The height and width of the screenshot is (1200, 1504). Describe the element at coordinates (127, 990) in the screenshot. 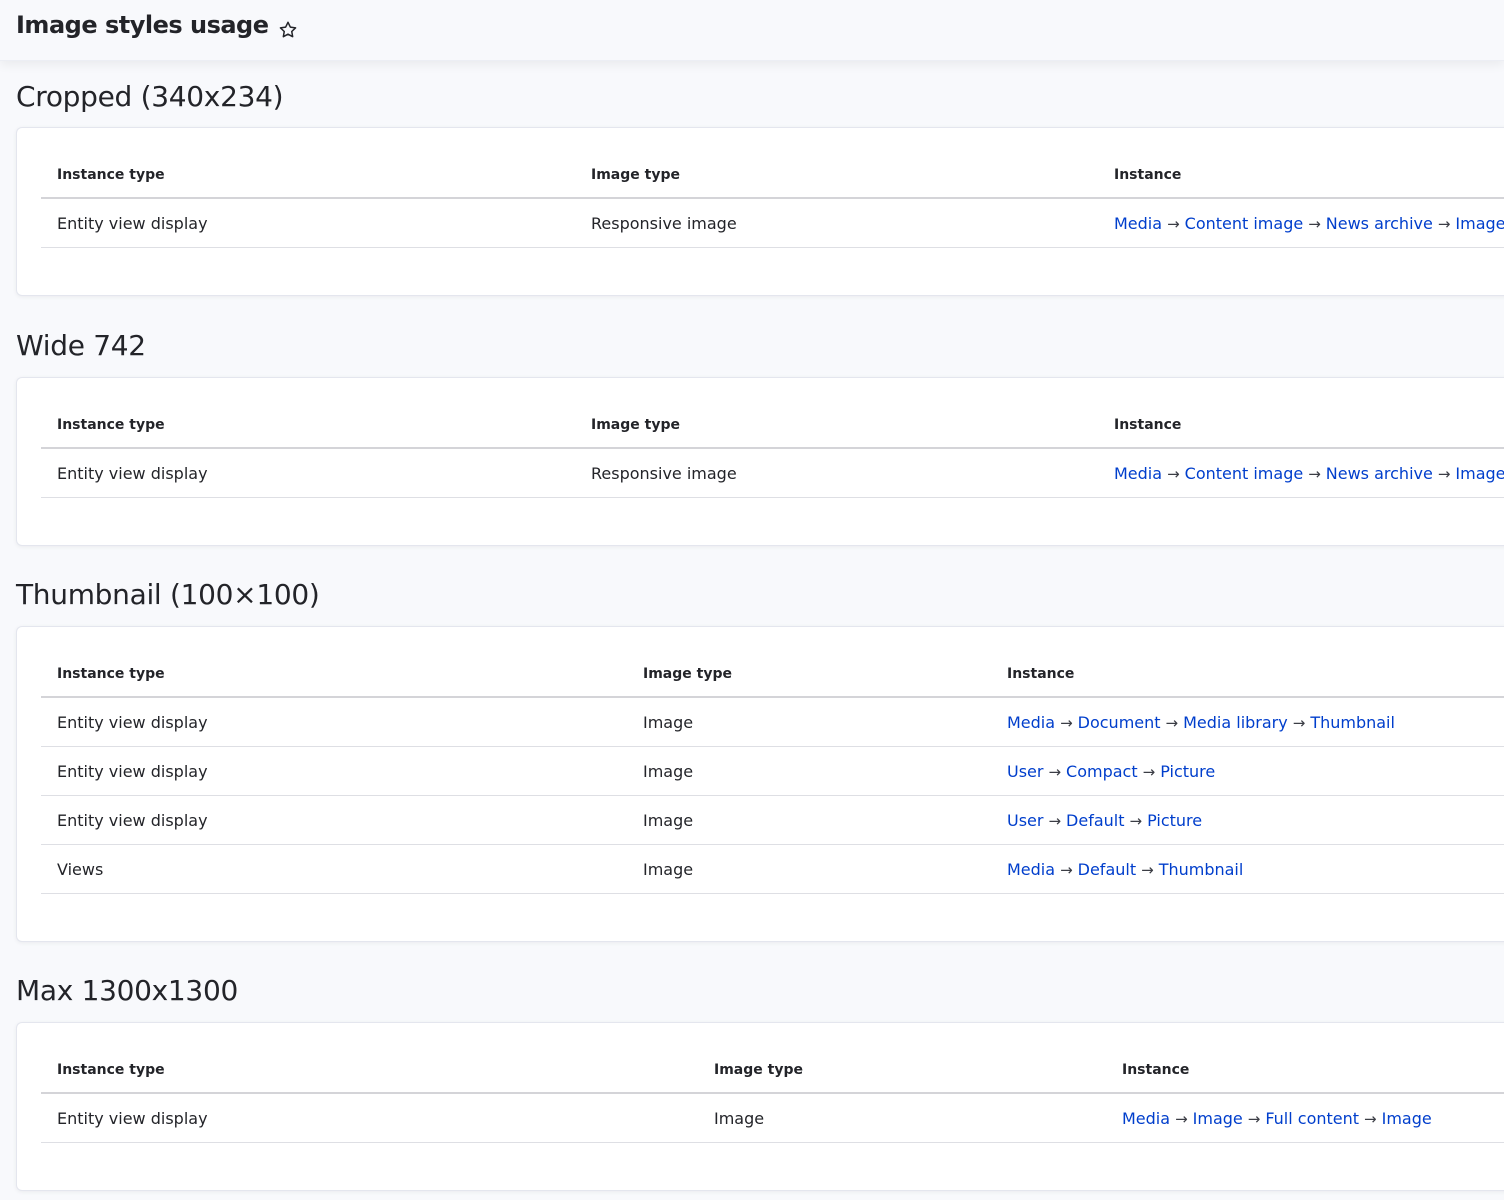

I see `section-title: Max 1300x1300` at that location.